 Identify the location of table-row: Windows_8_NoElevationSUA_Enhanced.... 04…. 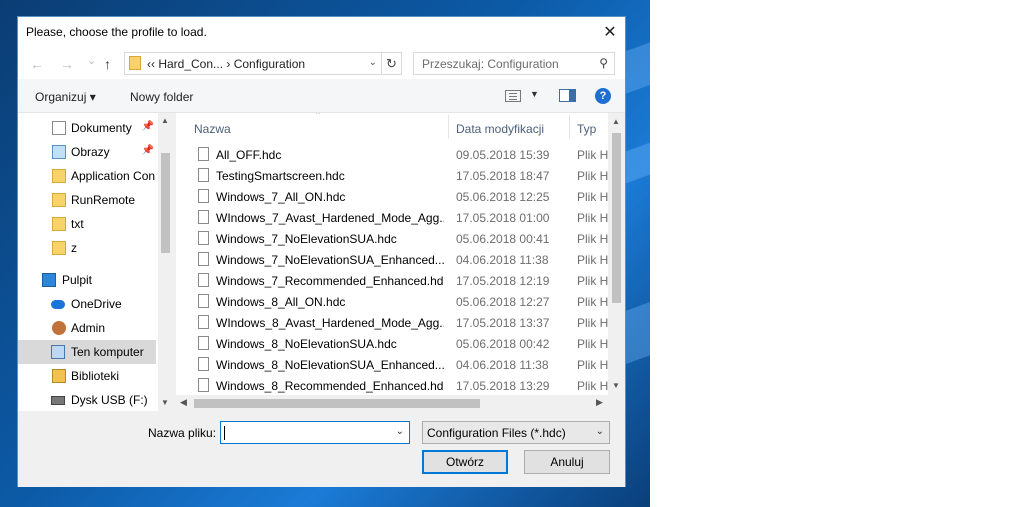
(392, 364).